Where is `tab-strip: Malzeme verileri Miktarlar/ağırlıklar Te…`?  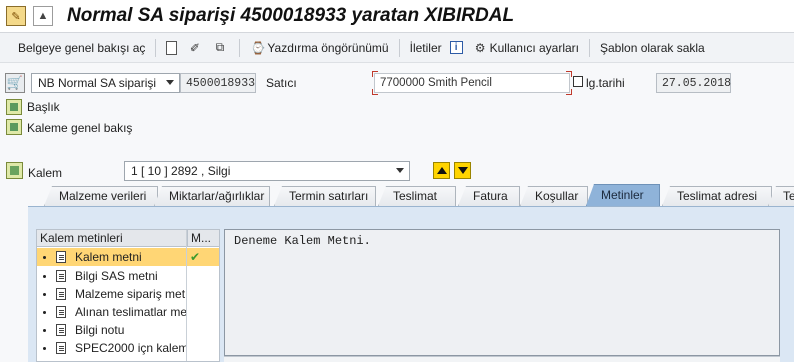 tab-strip: Malzeme verileri Miktarlar/ağırlıklar Te… is located at coordinates (411, 195).